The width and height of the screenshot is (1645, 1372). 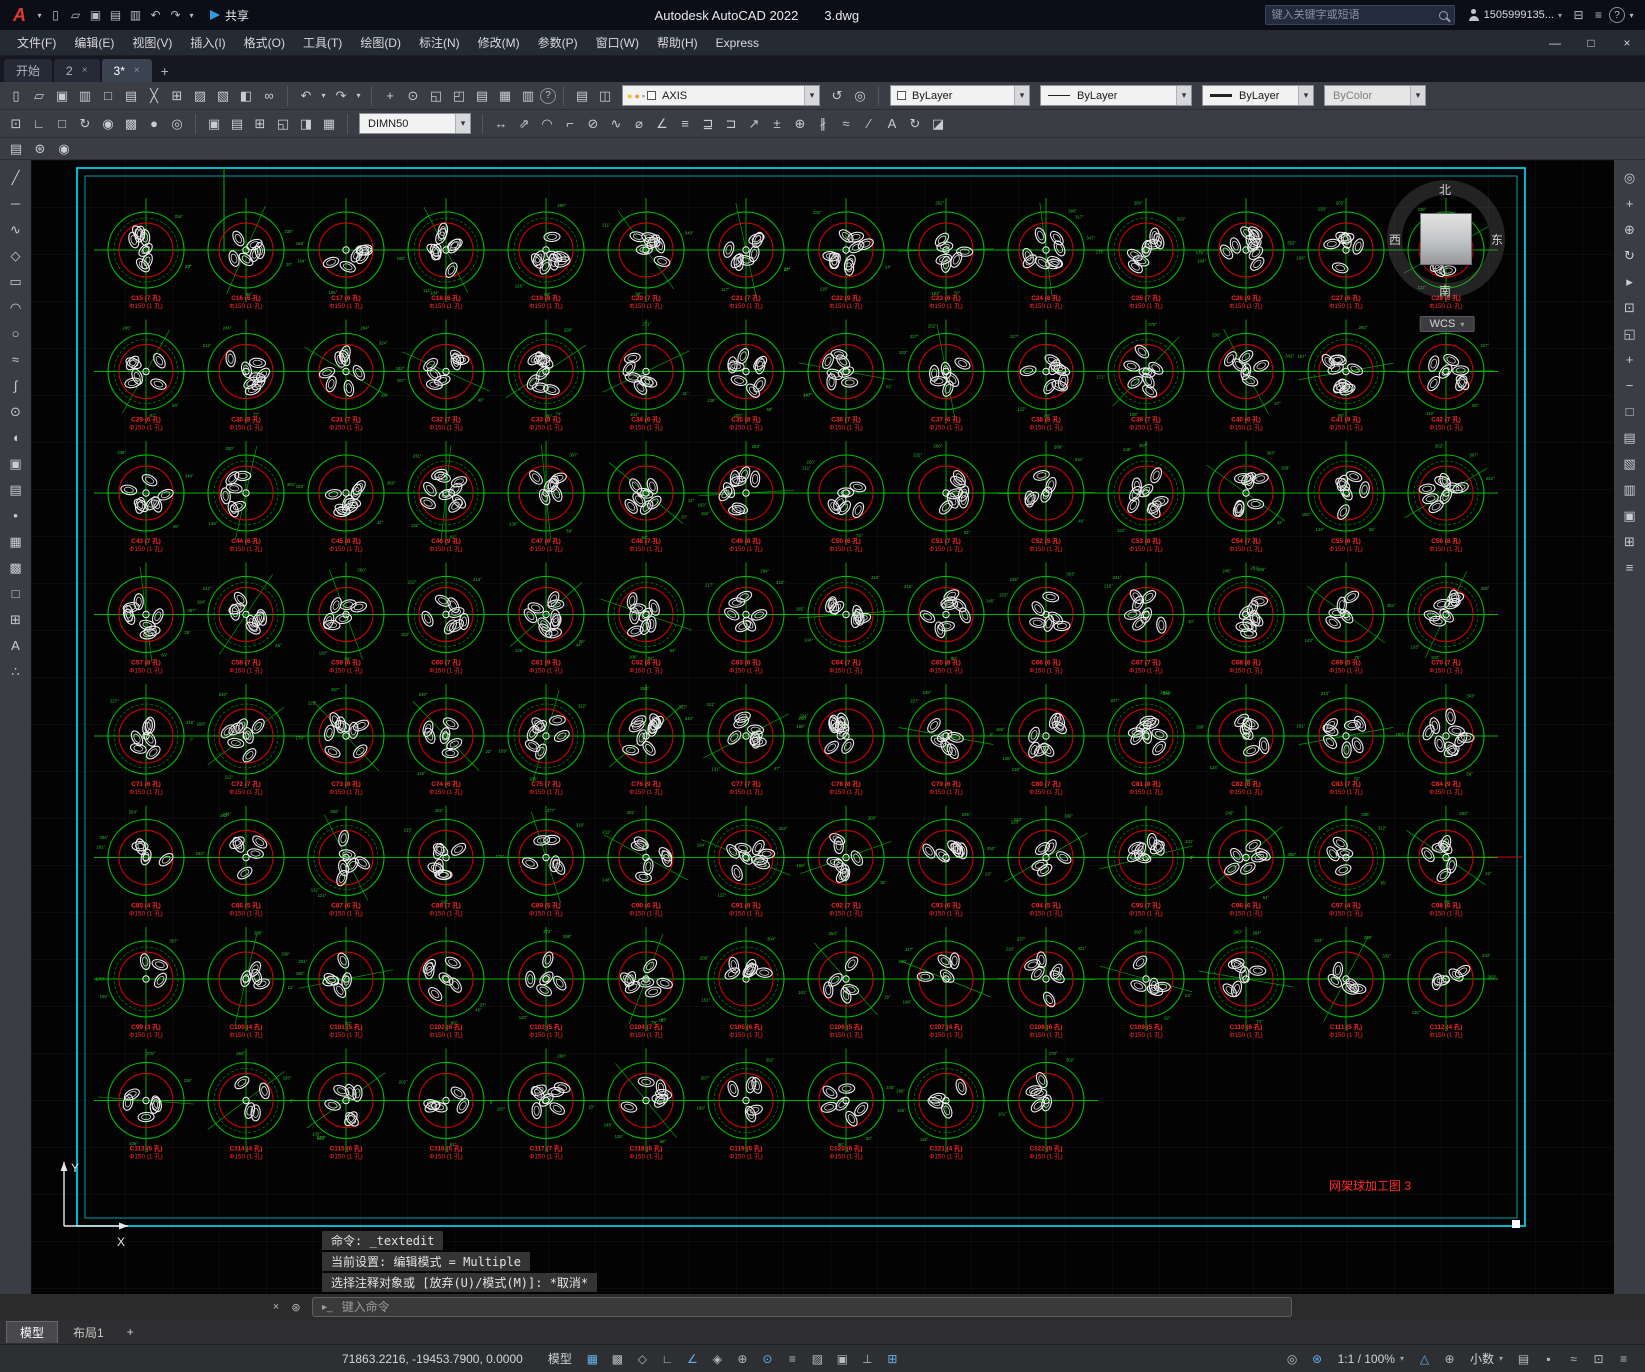 What do you see at coordinates (685, 124) in the screenshot?
I see `quick-dimension-icon: ≡` at bounding box center [685, 124].